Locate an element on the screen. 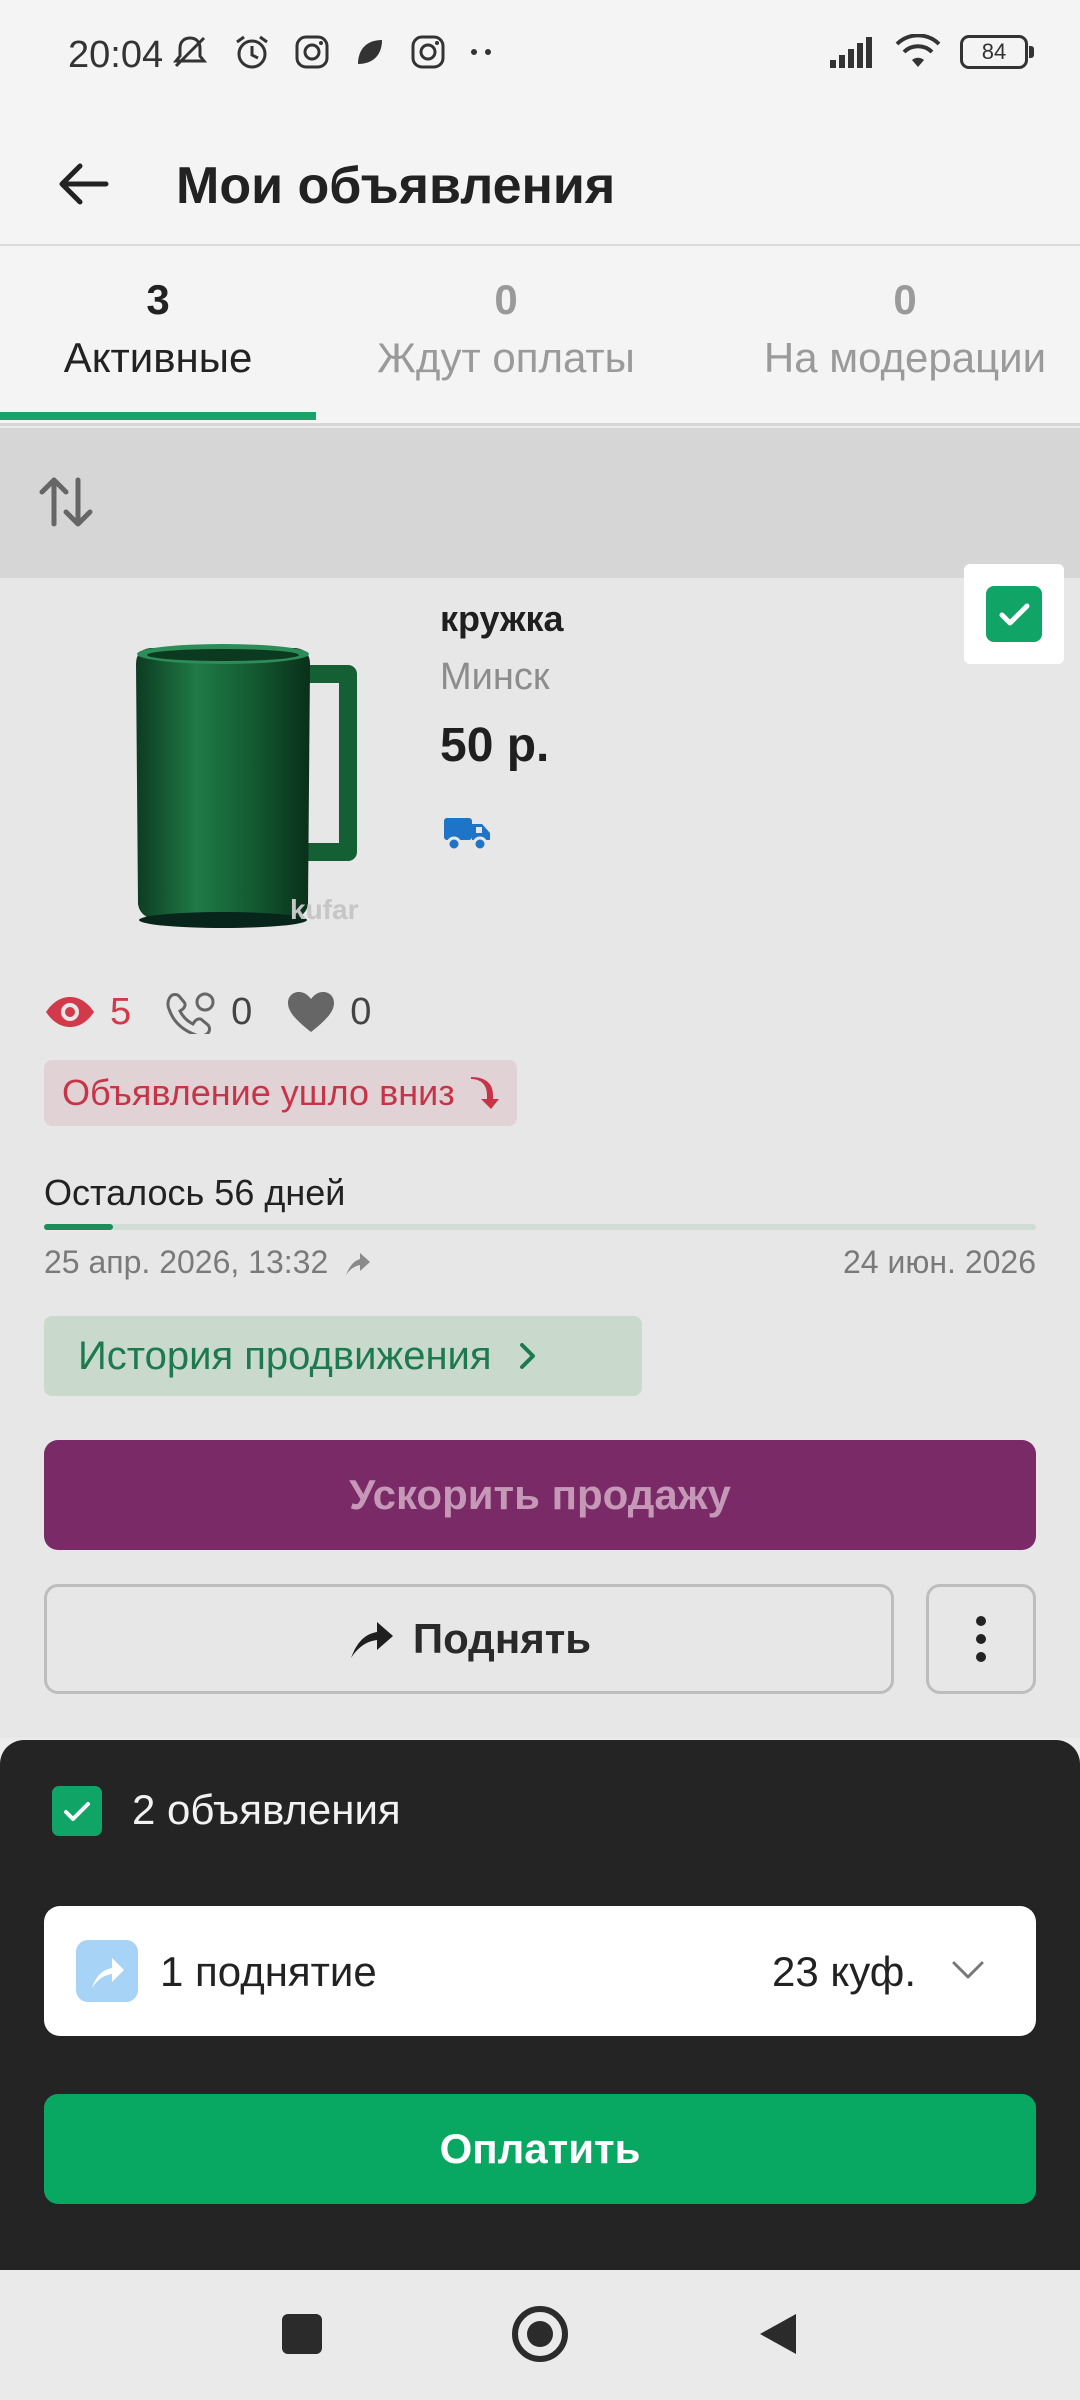 The image size is (1080, 2400). listing-select-checkbox is located at coordinates (1014, 614).